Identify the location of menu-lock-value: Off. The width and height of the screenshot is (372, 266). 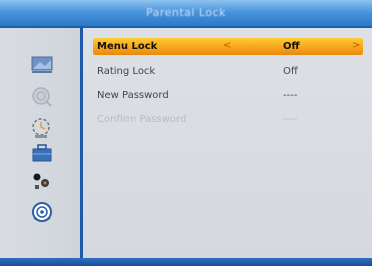
(291, 46).